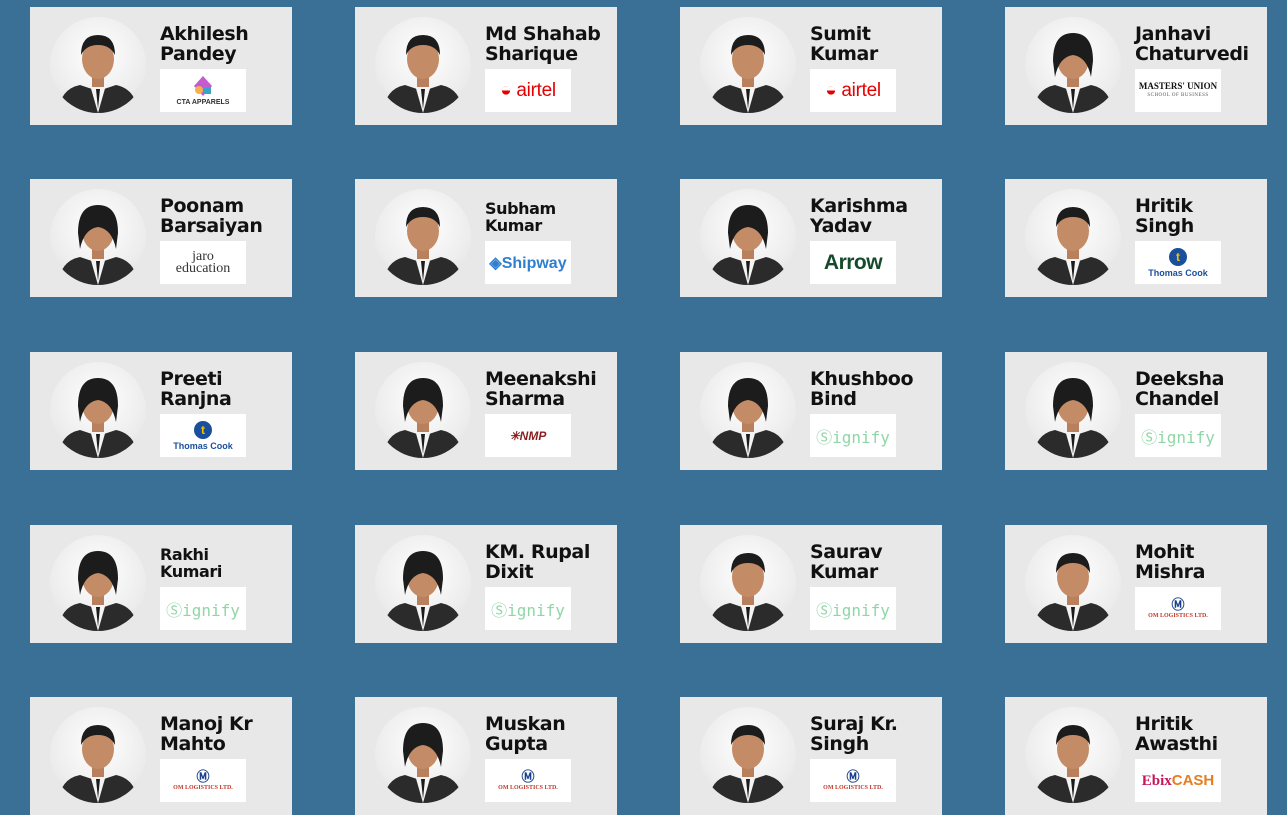  I want to click on student-name-line: Chandel, so click(1177, 399).